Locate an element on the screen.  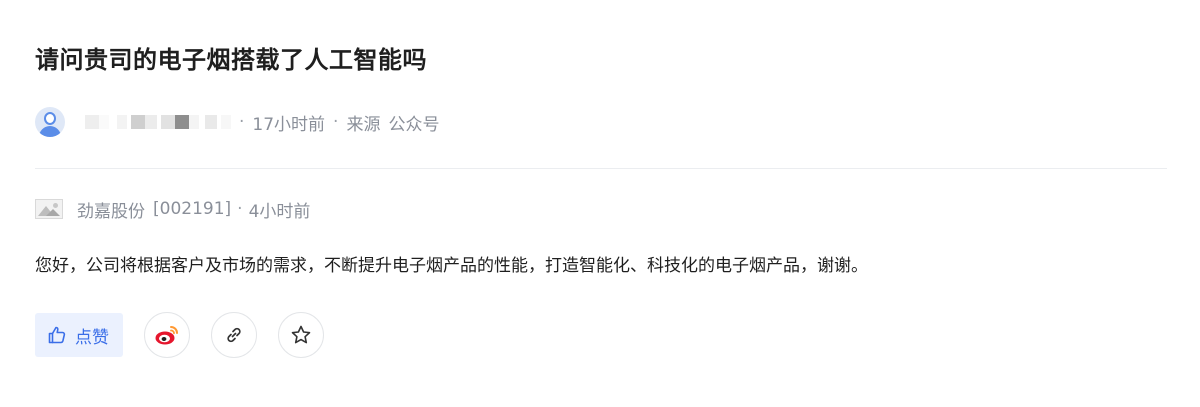
share-weibo-button is located at coordinates (167, 335).